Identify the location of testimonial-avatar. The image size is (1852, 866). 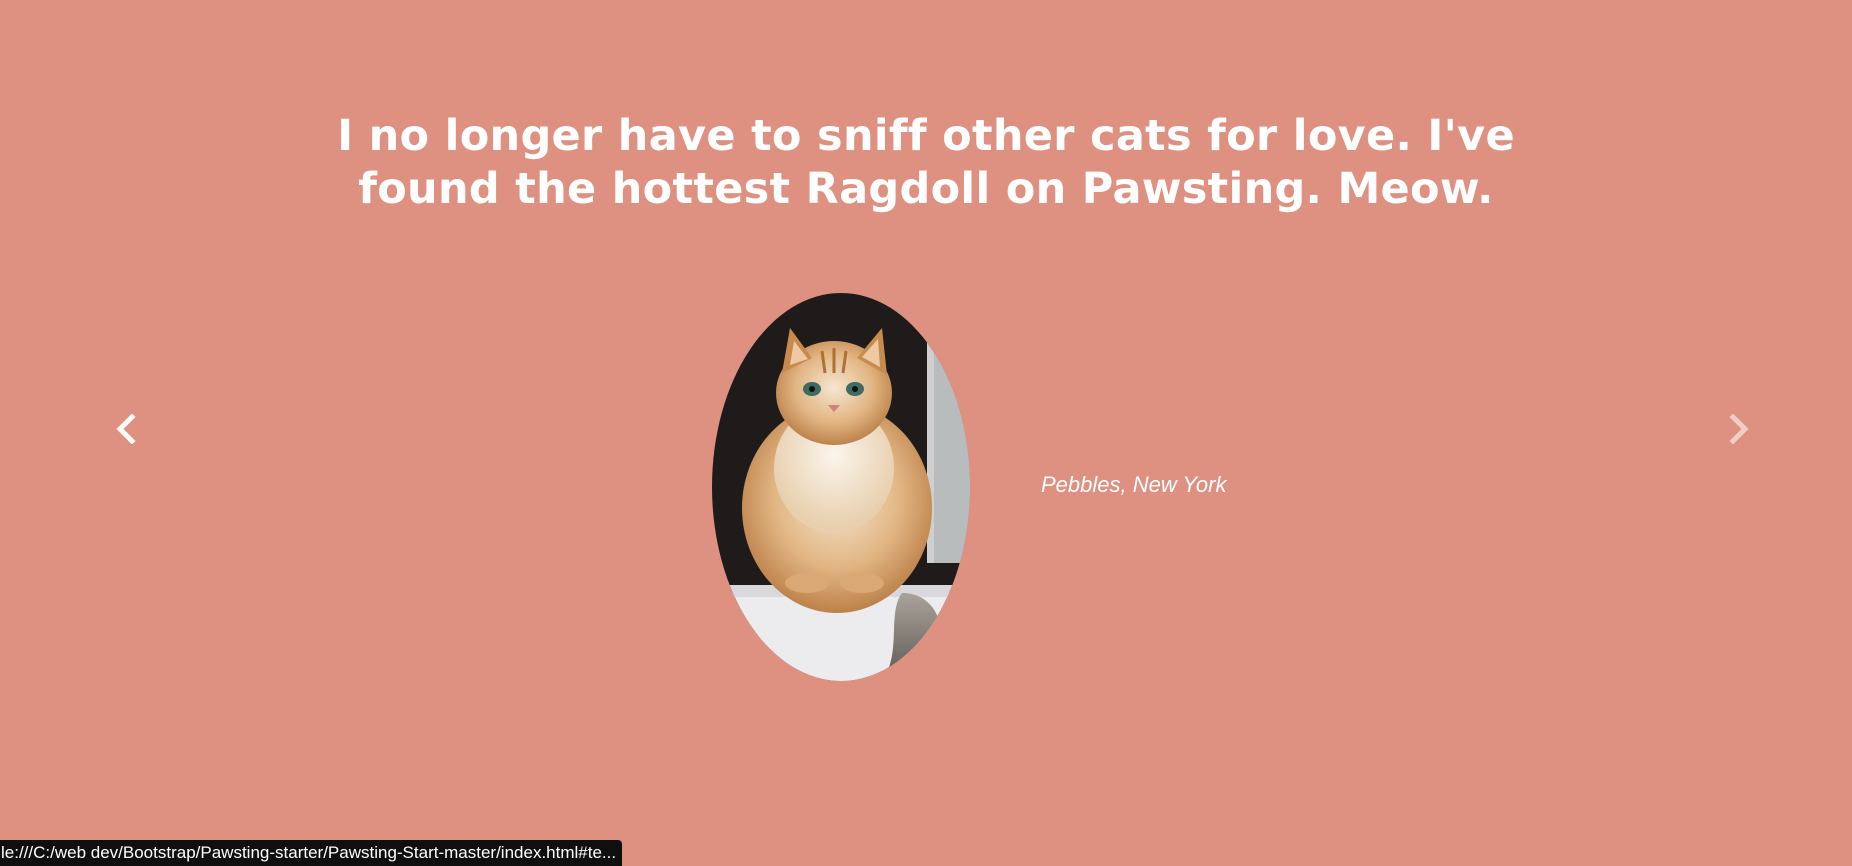
(841, 487).